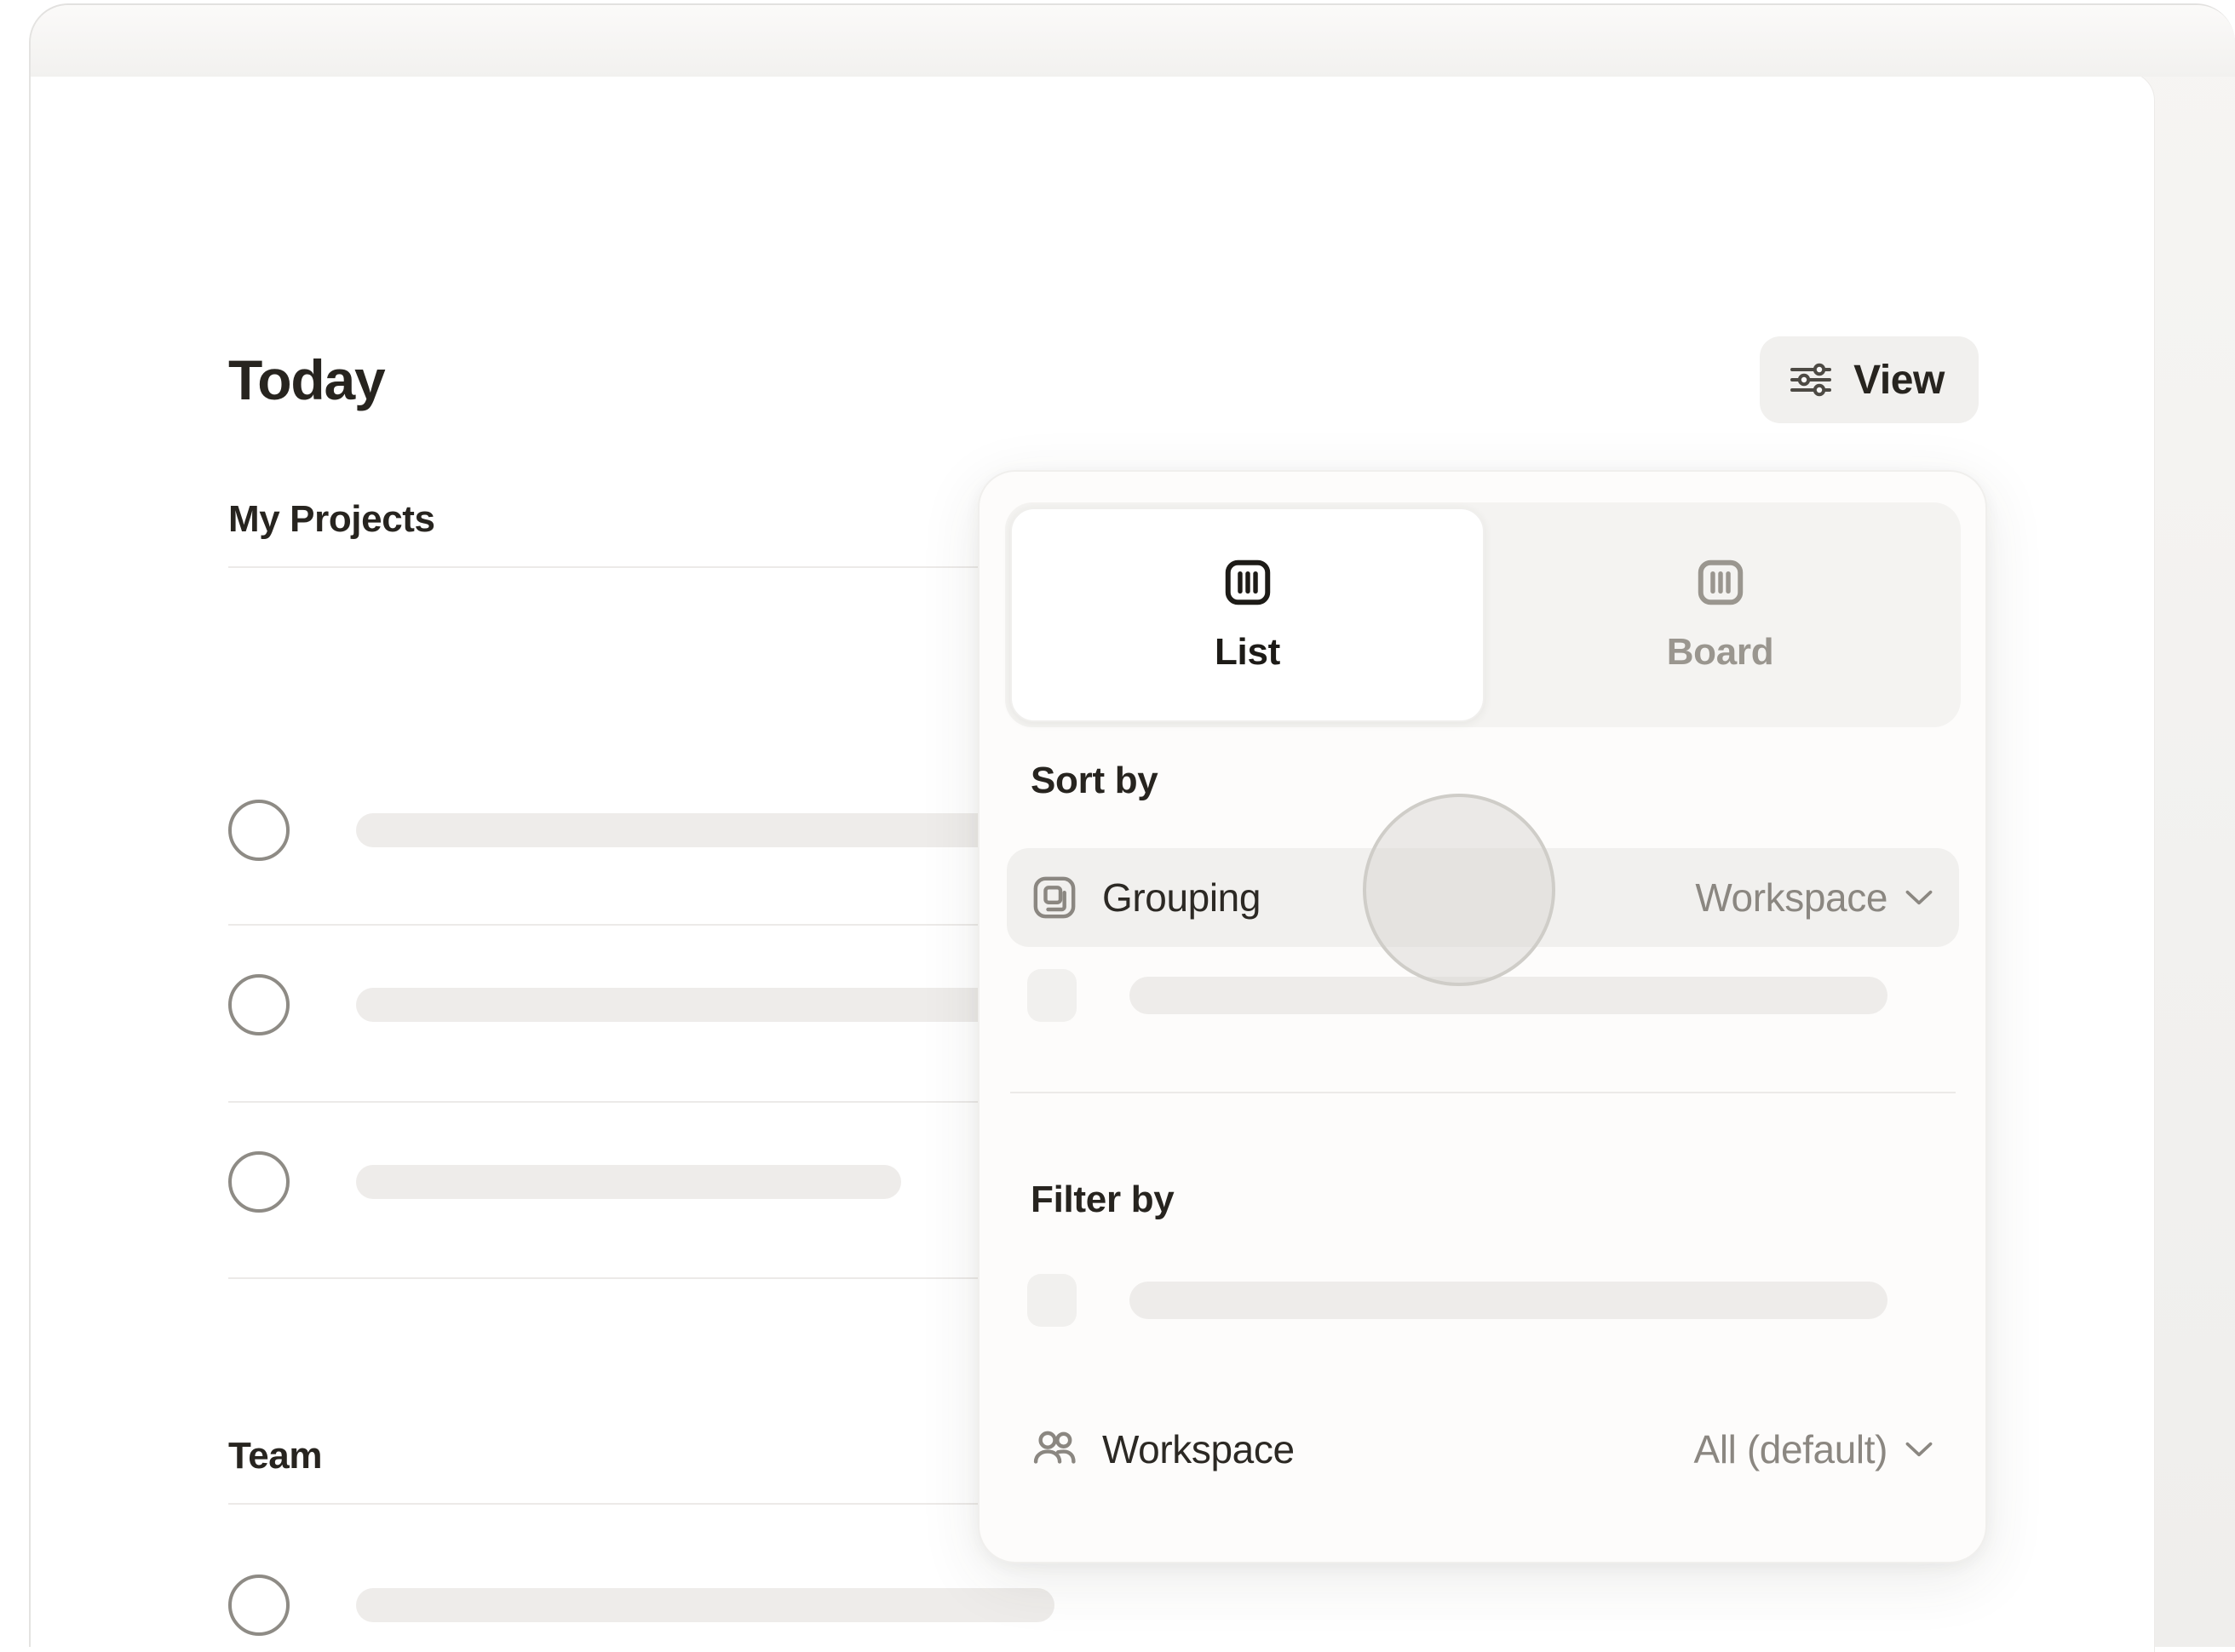 This screenshot has height=1652, width=2235. I want to click on workspace-value: All (default), so click(1813, 1449).